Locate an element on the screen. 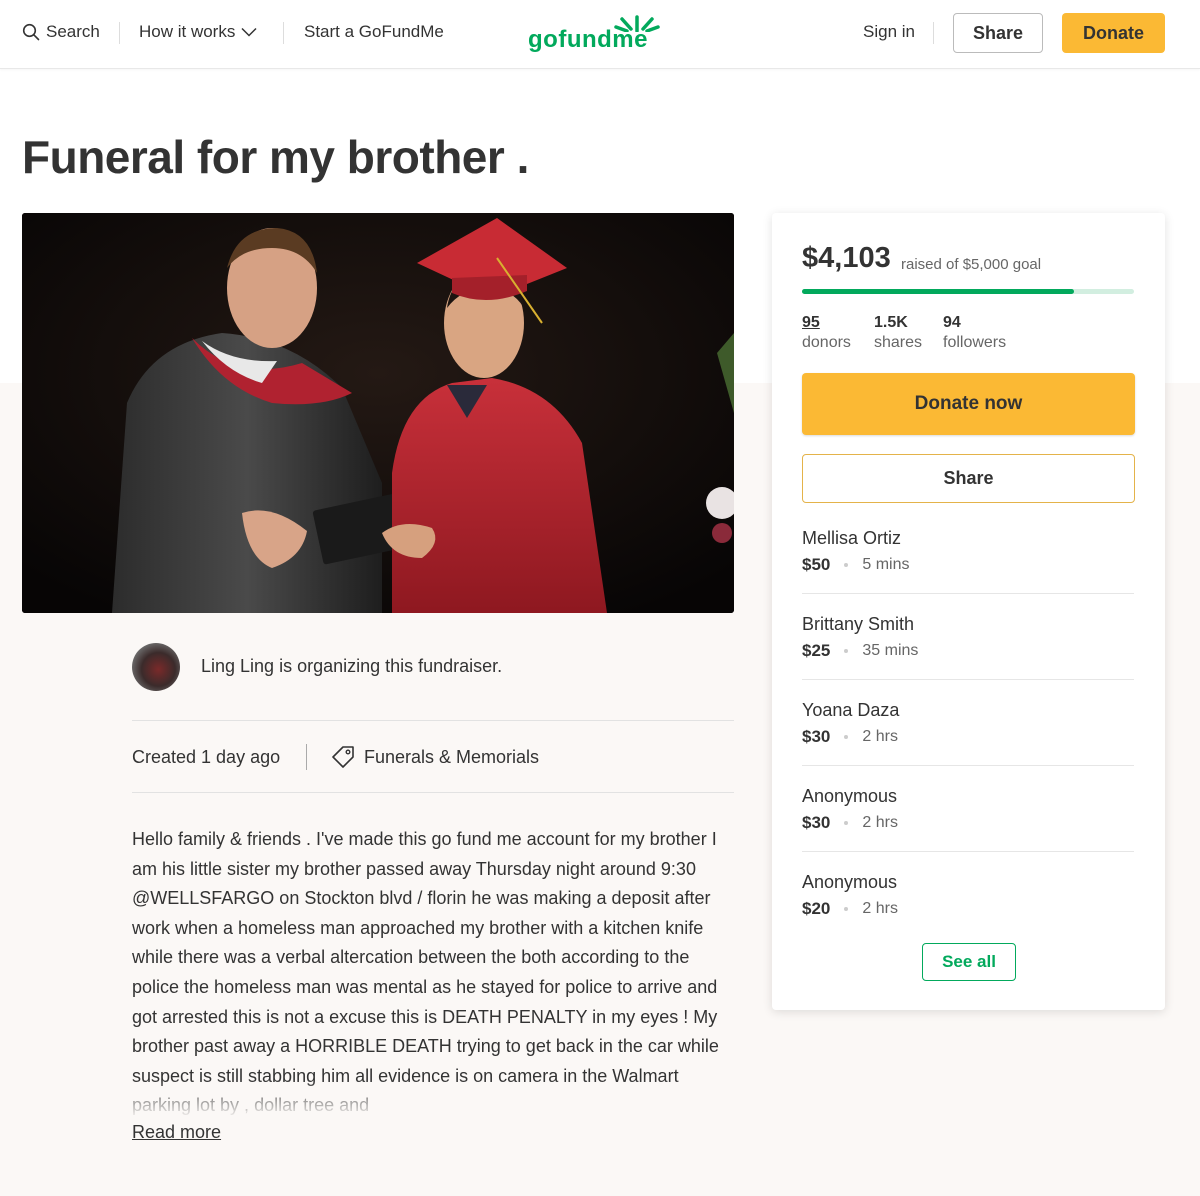  header-donate-button: Donate is located at coordinates (1113, 33).